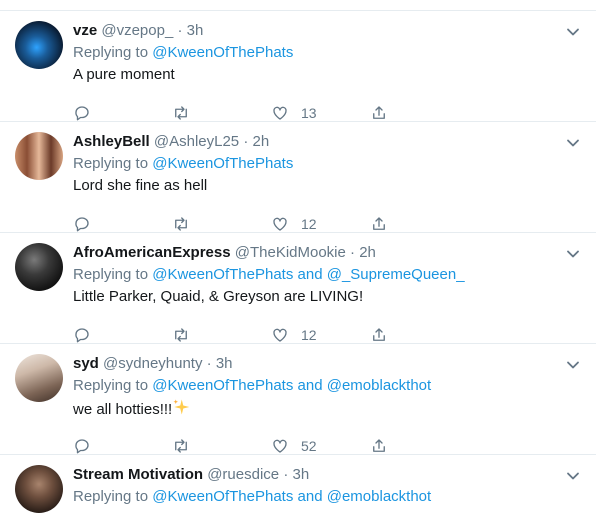  What do you see at coordinates (309, 113) in the screenshot?
I see `like-count: 13` at bounding box center [309, 113].